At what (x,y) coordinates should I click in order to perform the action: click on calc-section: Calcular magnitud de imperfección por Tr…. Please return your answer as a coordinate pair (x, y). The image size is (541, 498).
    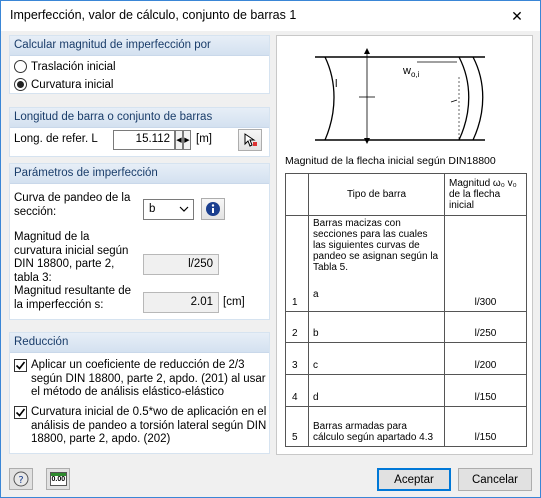
    Looking at the image, I should click on (139, 64).